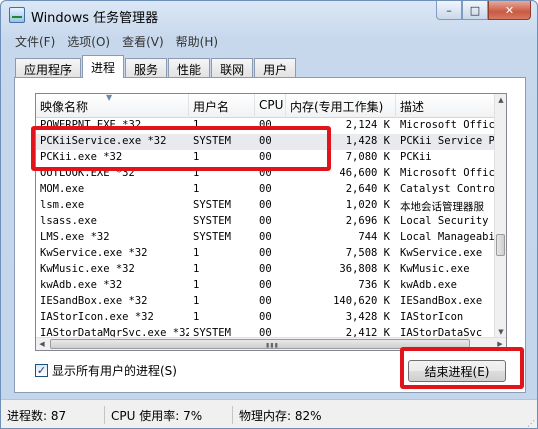  I want to click on table-row: LMS.exe *32 SYSTEM 00 744 K Local Manageabi, so click(266, 238).